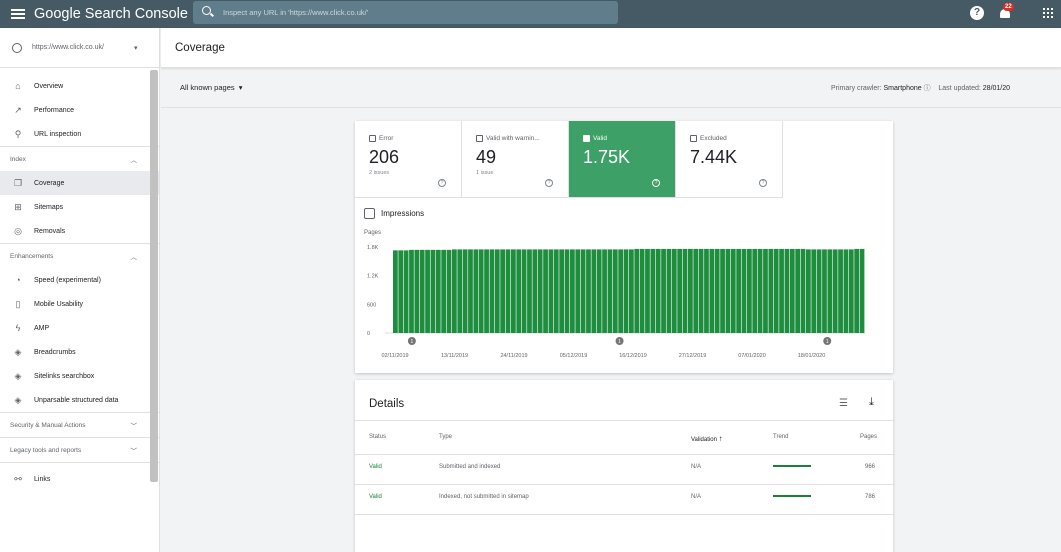 Image resolution: width=1061 pixels, height=552 pixels. I want to click on tile-valid: Valid 1.75K?, so click(622, 159).